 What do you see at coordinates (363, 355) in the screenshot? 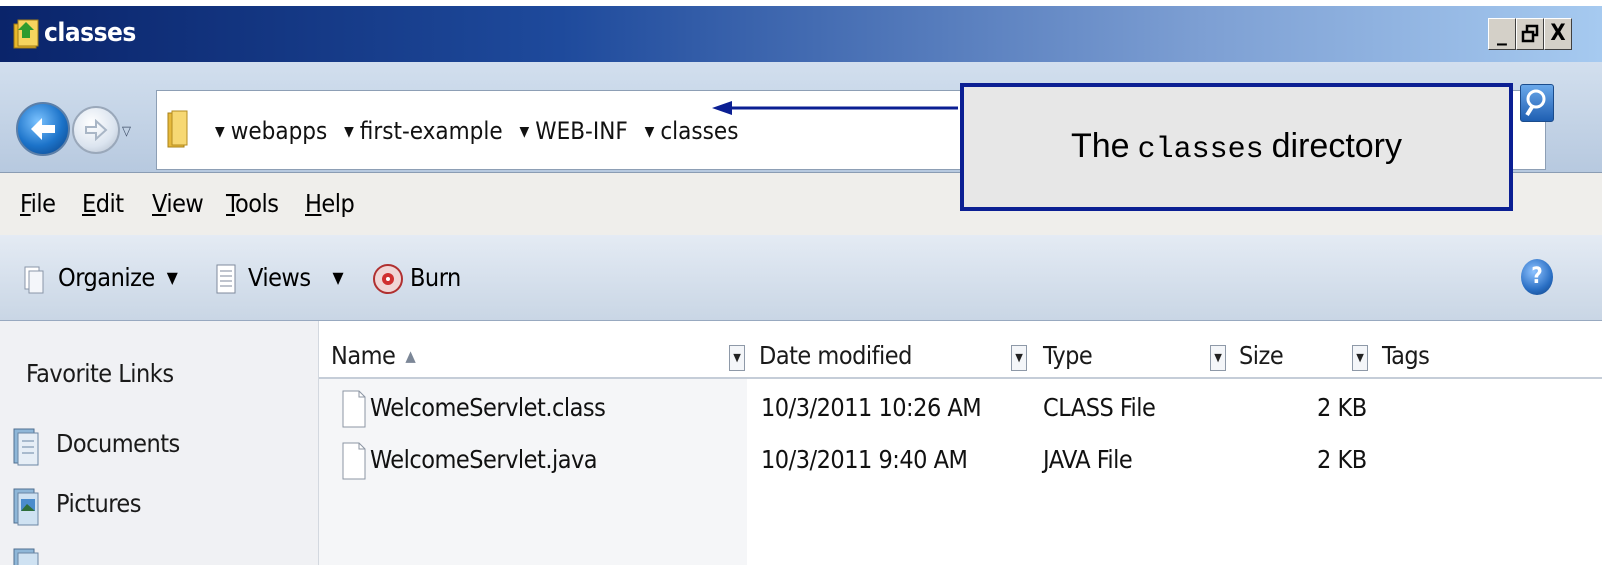
I see `column-name-label: Name` at bounding box center [363, 355].